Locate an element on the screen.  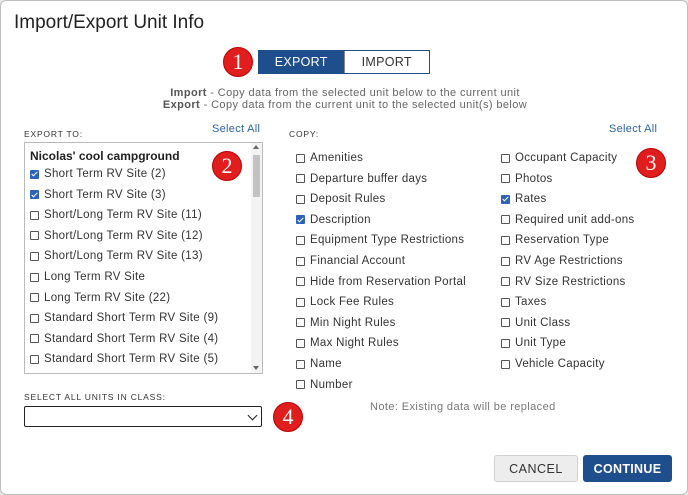
export-toggle-button: EXPORT is located at coordinates (301, 62).